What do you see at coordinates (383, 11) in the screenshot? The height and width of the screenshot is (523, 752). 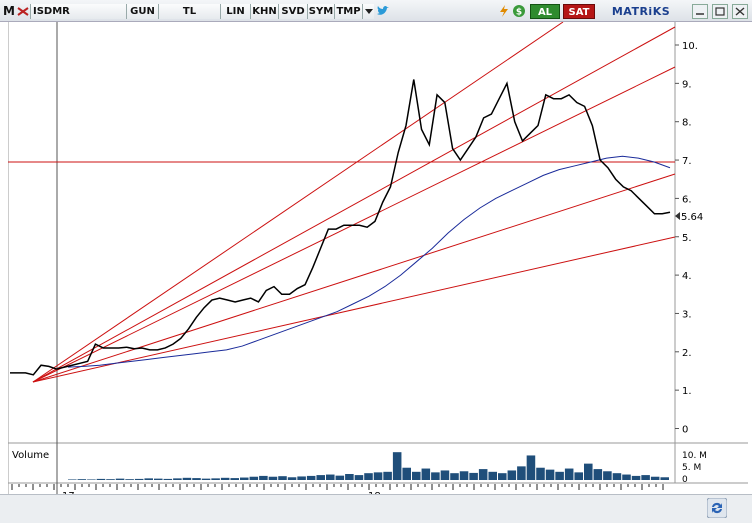 I see `twitter-icon` at bounding box center [383, 11].